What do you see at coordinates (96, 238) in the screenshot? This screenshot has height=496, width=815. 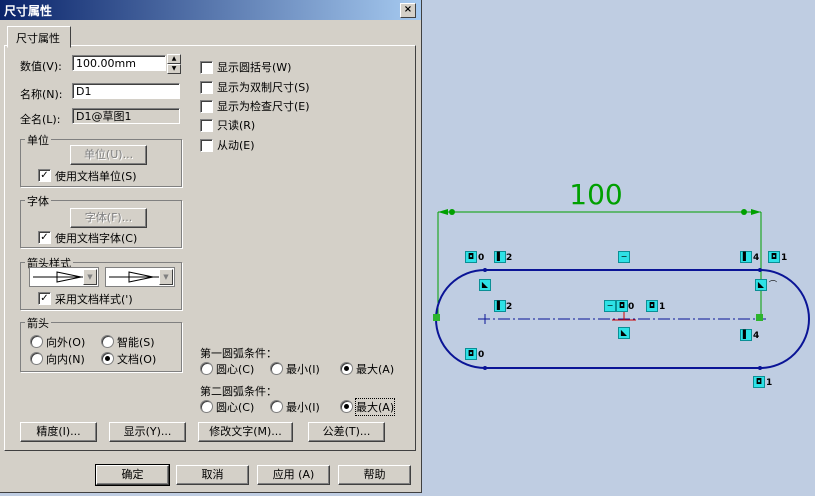 I see `use-doc-font-label: 使用文档字体(C)` at bounding box center [96, 238].